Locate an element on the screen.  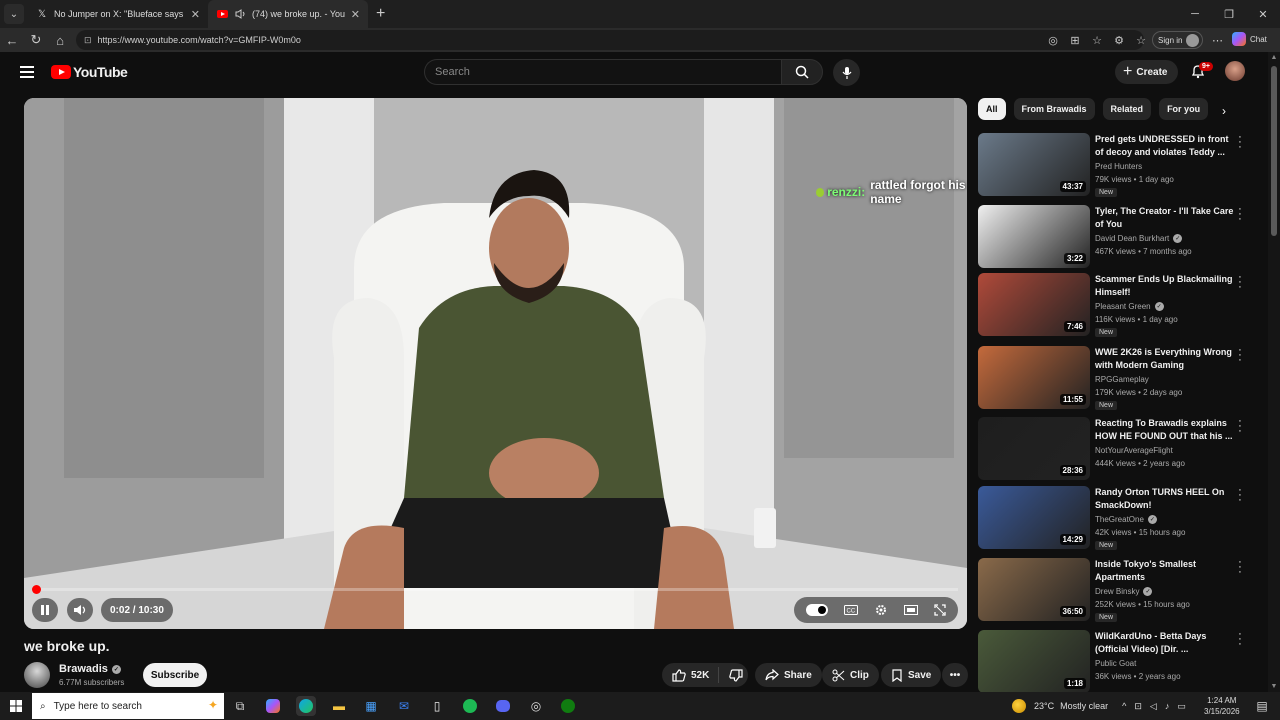
xbox-icon is located at coordinates (568, 706).